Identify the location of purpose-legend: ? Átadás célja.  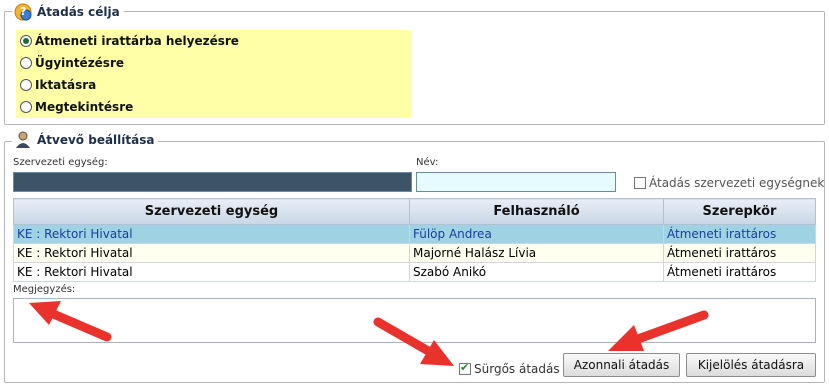
(68, 12).